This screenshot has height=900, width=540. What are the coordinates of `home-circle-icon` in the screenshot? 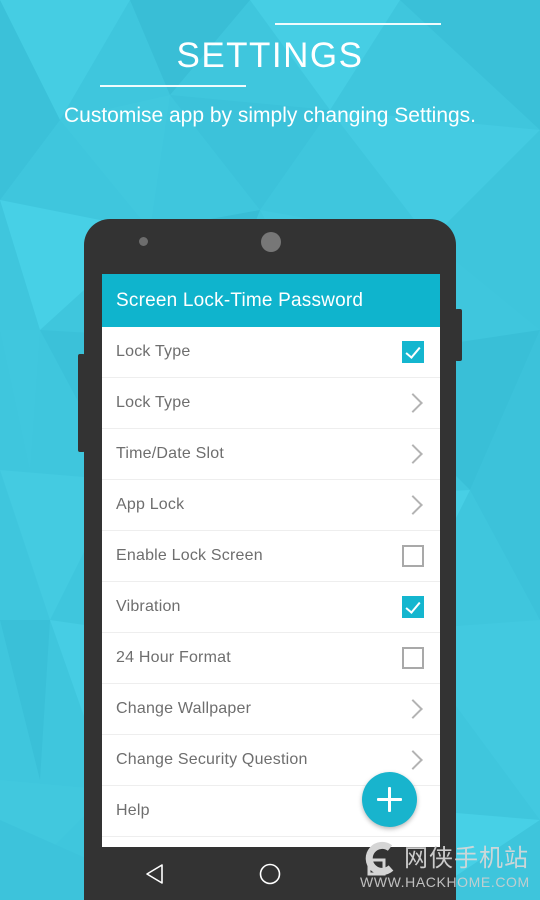 It's located at (270, 876).